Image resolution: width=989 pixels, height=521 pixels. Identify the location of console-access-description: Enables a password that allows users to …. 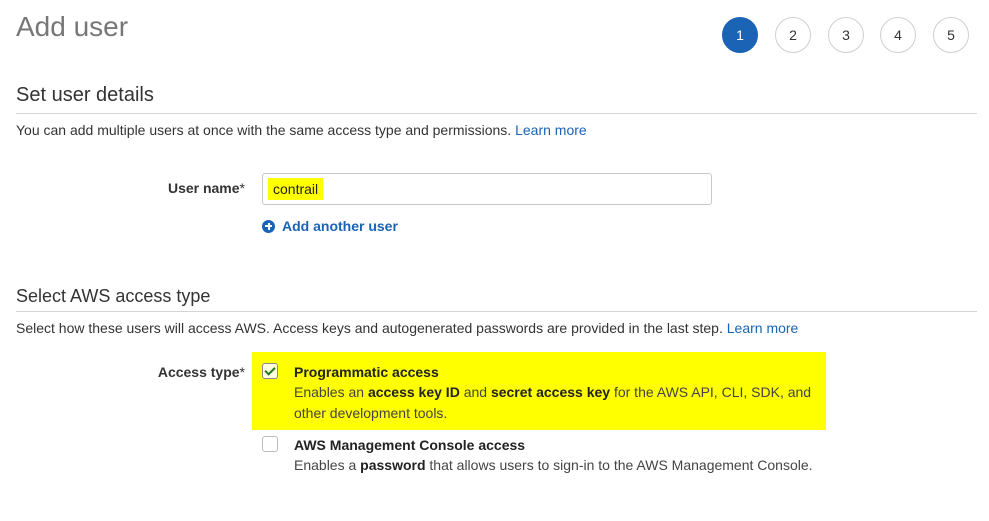
(553, 465).